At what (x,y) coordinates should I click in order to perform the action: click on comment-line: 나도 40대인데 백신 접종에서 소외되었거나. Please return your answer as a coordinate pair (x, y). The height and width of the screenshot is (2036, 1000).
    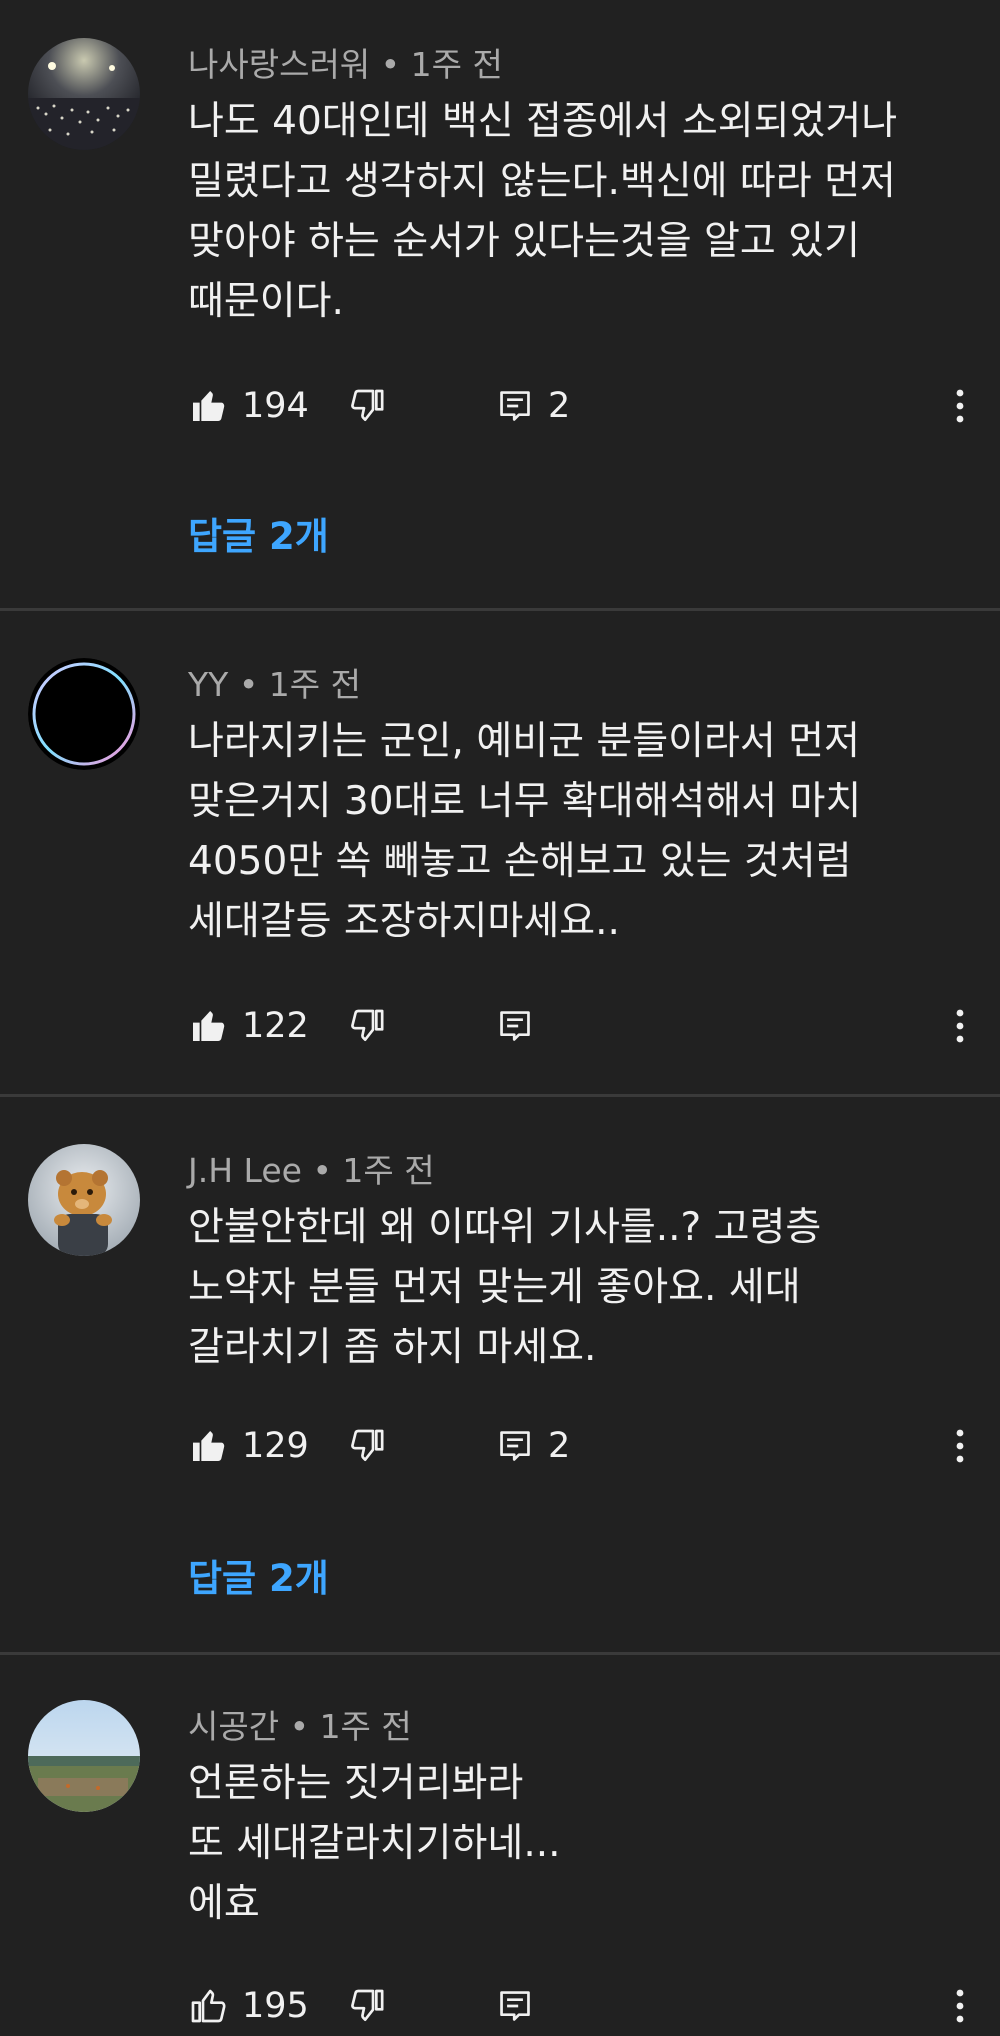
    Looking at the image, I should click on (543, 121).